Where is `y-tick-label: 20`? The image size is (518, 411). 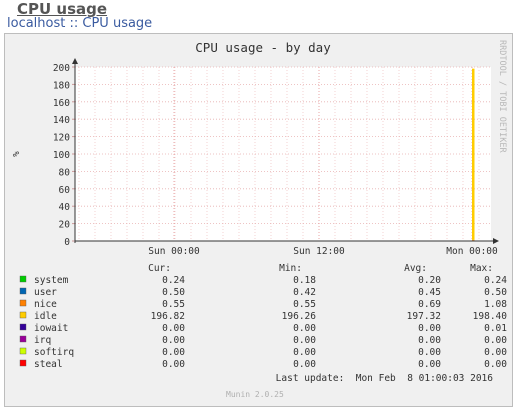
y-tick-label: 20 is located at coordinates (65, 225).